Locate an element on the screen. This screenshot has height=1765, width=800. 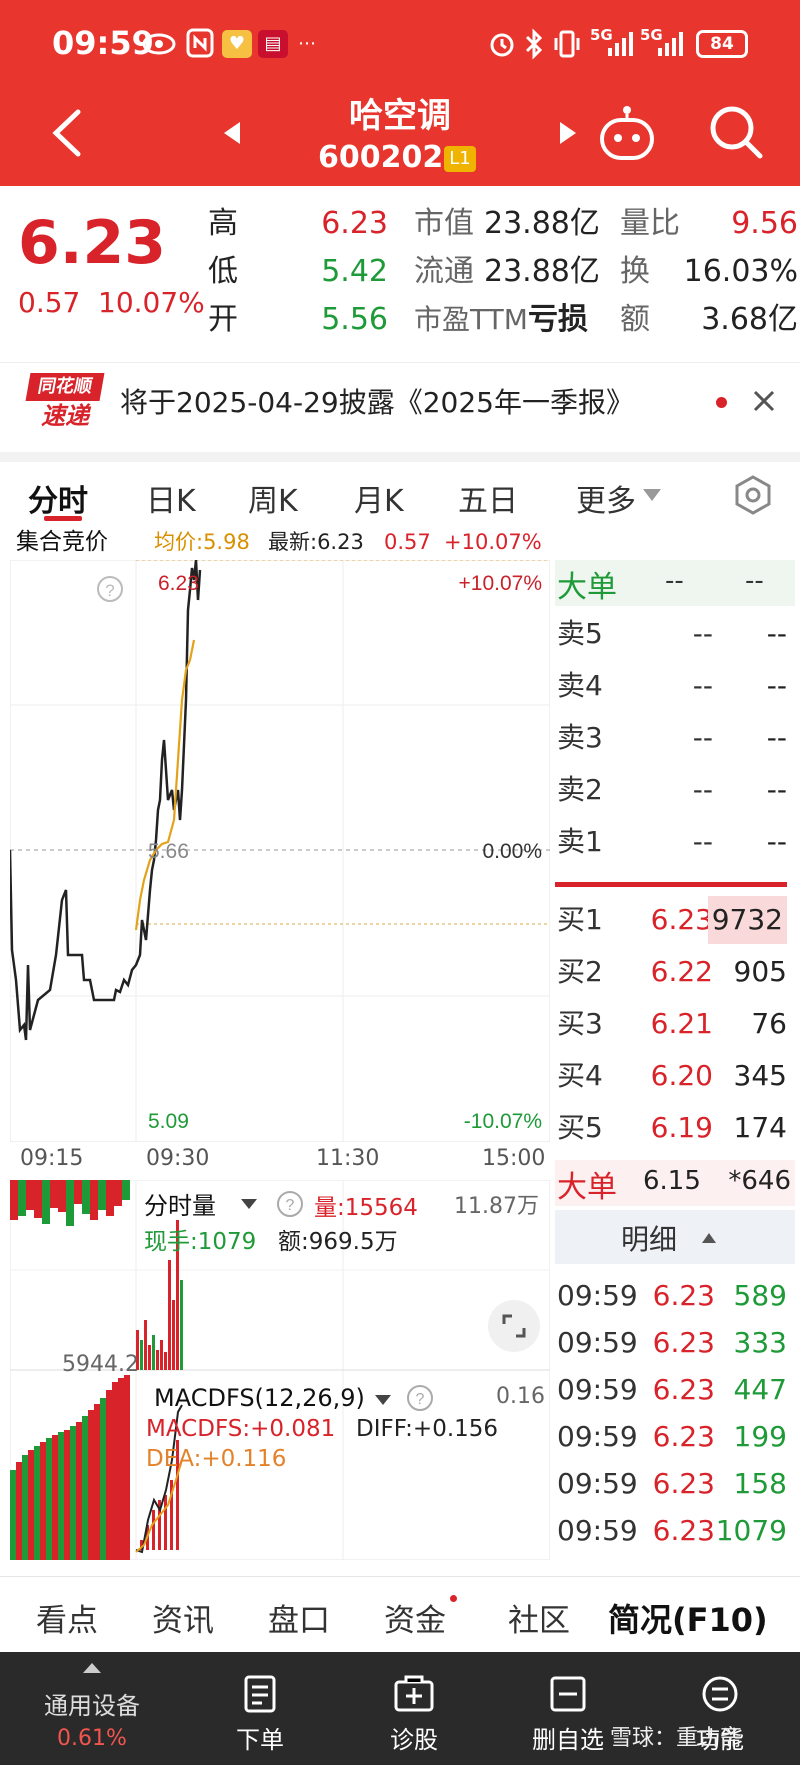
robot-assistant-icon is located at coordinates (627, 133).